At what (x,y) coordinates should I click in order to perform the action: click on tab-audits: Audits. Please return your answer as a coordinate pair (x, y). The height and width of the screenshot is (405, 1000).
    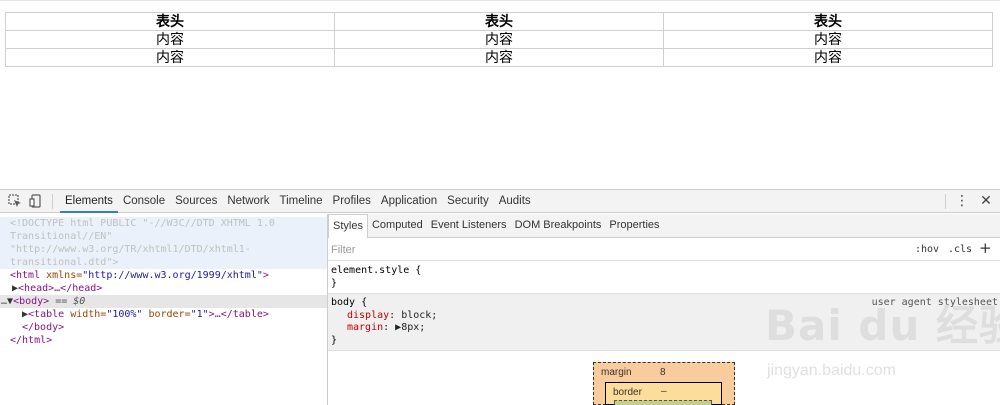
    Looking at the image, I should click on (515, 201).